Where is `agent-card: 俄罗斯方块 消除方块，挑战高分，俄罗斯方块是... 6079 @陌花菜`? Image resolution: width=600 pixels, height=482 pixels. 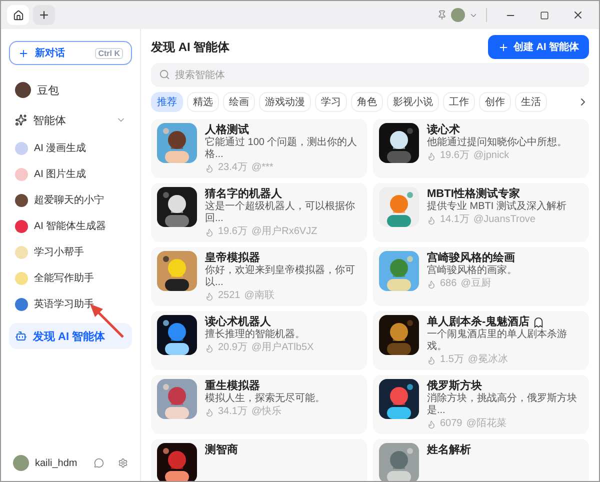 agent-card: 俄罗斯方块 消除方块，挑战高分，俄罗斯方块是... 6079 @陌花菜 is located at coordinates (481, 404).